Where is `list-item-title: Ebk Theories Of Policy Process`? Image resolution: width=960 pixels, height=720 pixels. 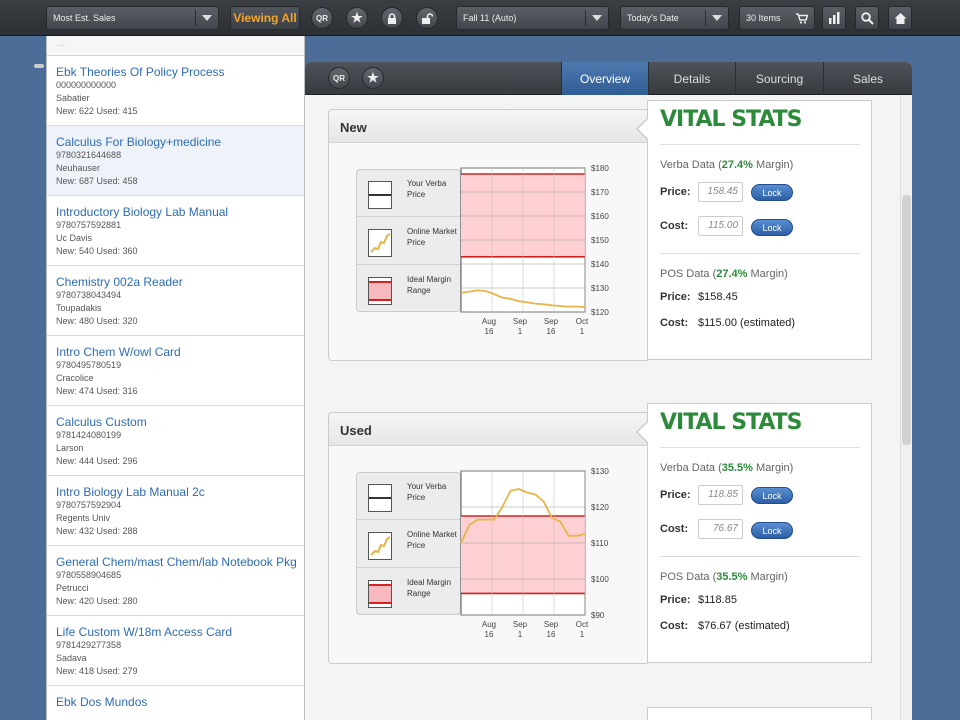 list-item-title: Ebk Theories Of Policy Process is located at coordinates (140, 72).